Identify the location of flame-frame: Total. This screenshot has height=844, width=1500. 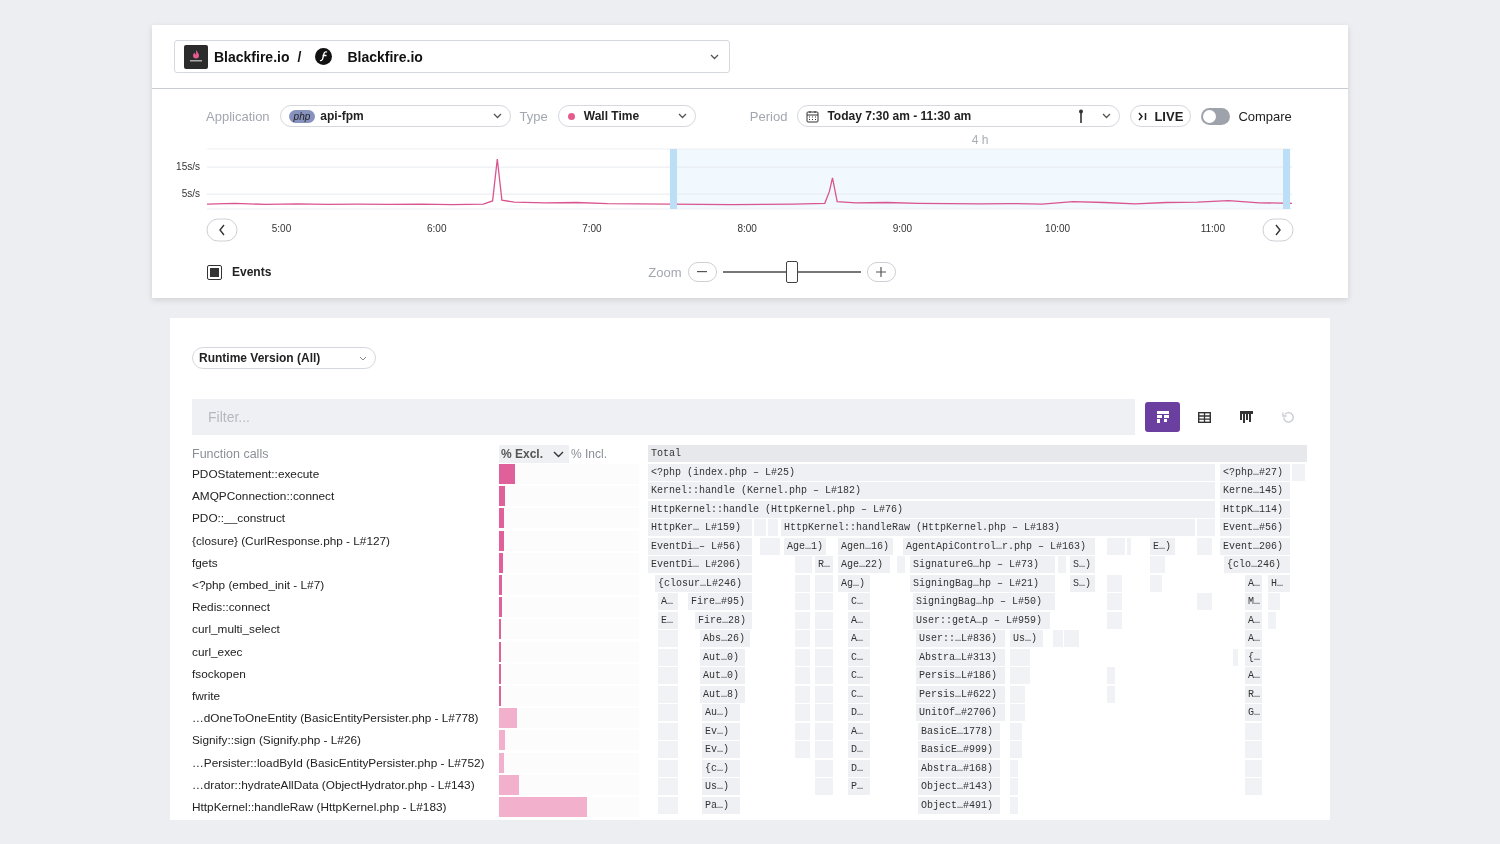
(977, 453).